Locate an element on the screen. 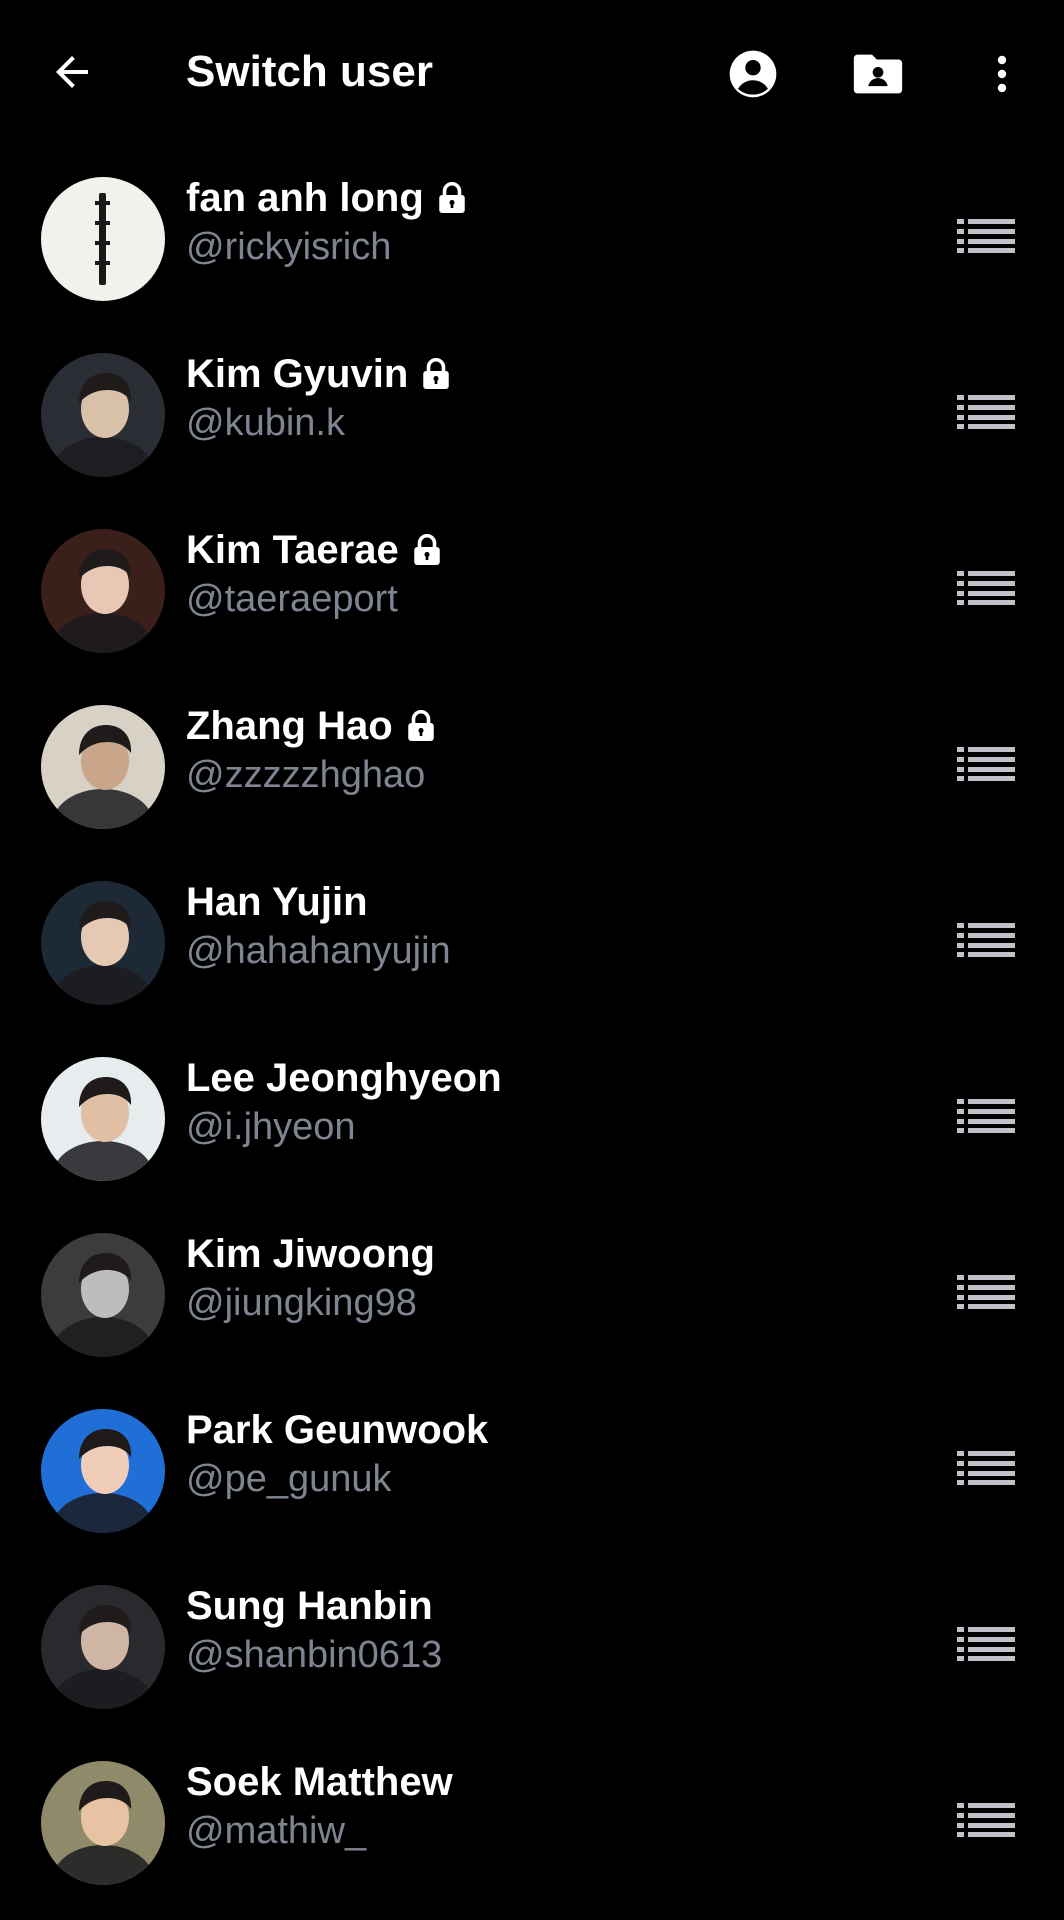 The height and width of the screenshot is (1920, 1064). user-name-line: Soek Matthew is located at coordinates (319, 1782).